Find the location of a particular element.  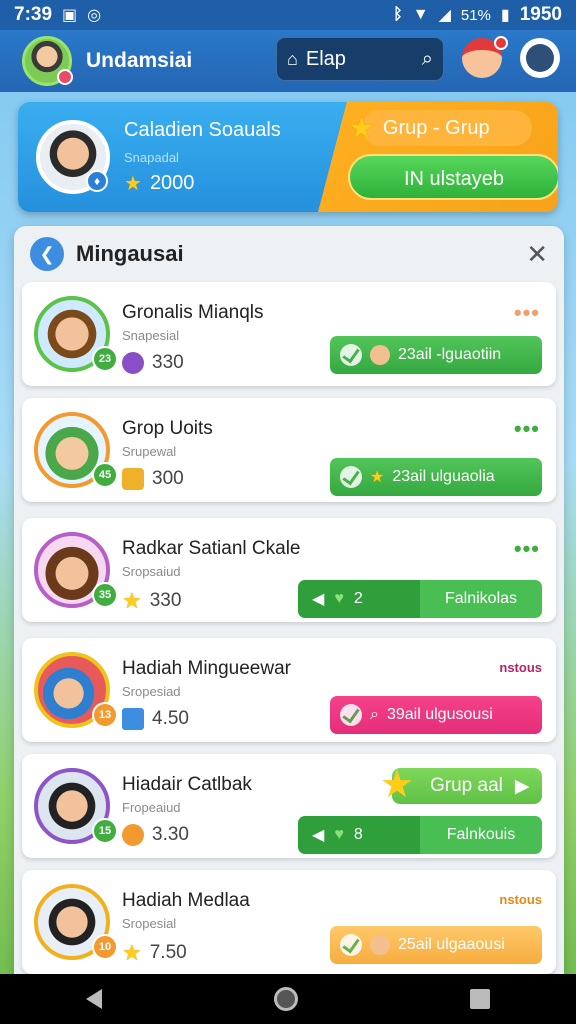

profile-card-left: ♦ Caladien Soauals Snapadal ★ 2000 is located at coordinates (183, 157).